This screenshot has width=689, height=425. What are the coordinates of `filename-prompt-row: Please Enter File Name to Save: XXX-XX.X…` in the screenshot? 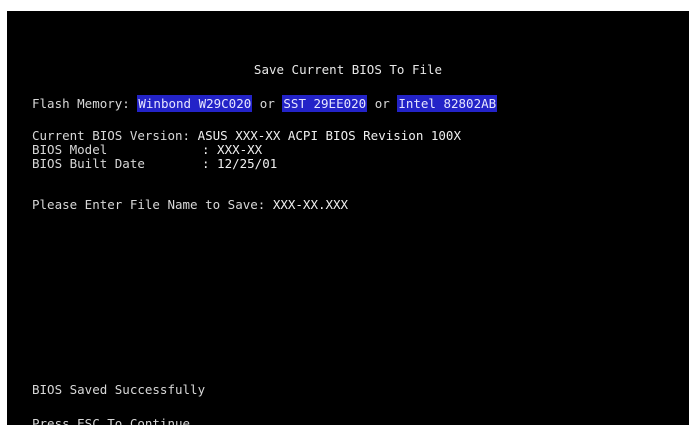 It's located at (190, 205).